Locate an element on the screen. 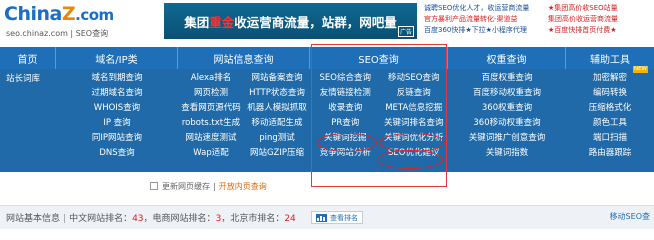 This screenshot has height=240, width=654. cache-option-row: 更新网页缓存 | 开放内页查询 is located at coordinates (208, 186).